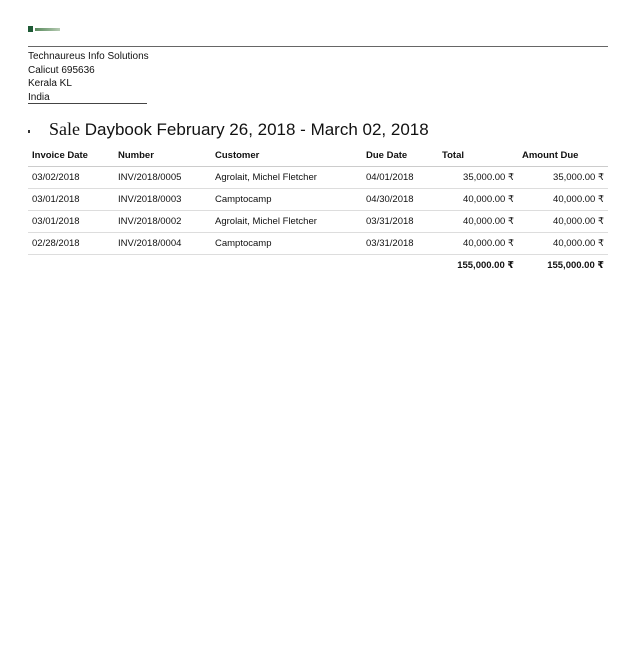 Image resolution: width=637 pixels, height=668 pixels. Describe the element at coordinates (318, 46) in the screenshot. I see `header-divider` at that location.